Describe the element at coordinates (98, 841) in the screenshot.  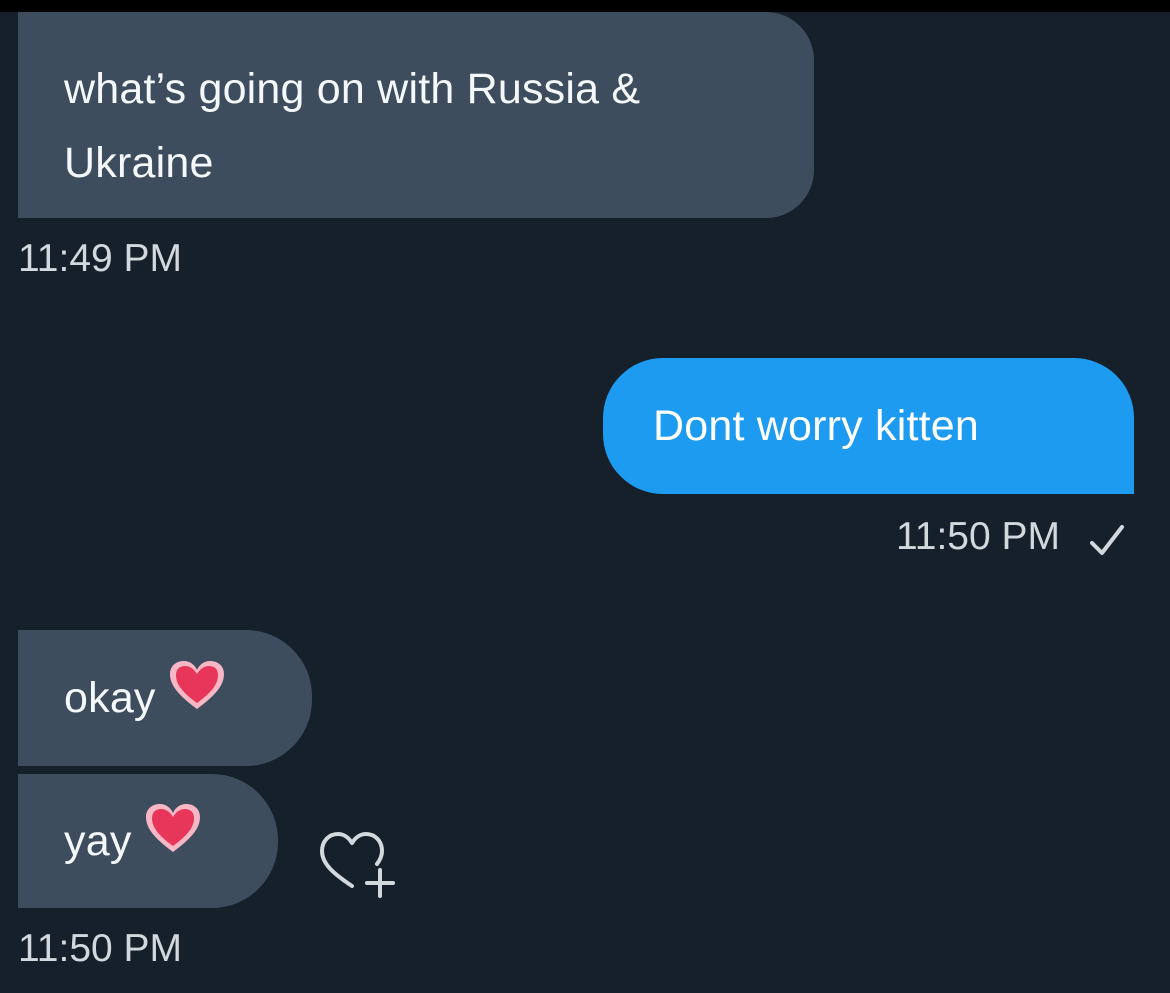
I see `message-text: yay` at that location.